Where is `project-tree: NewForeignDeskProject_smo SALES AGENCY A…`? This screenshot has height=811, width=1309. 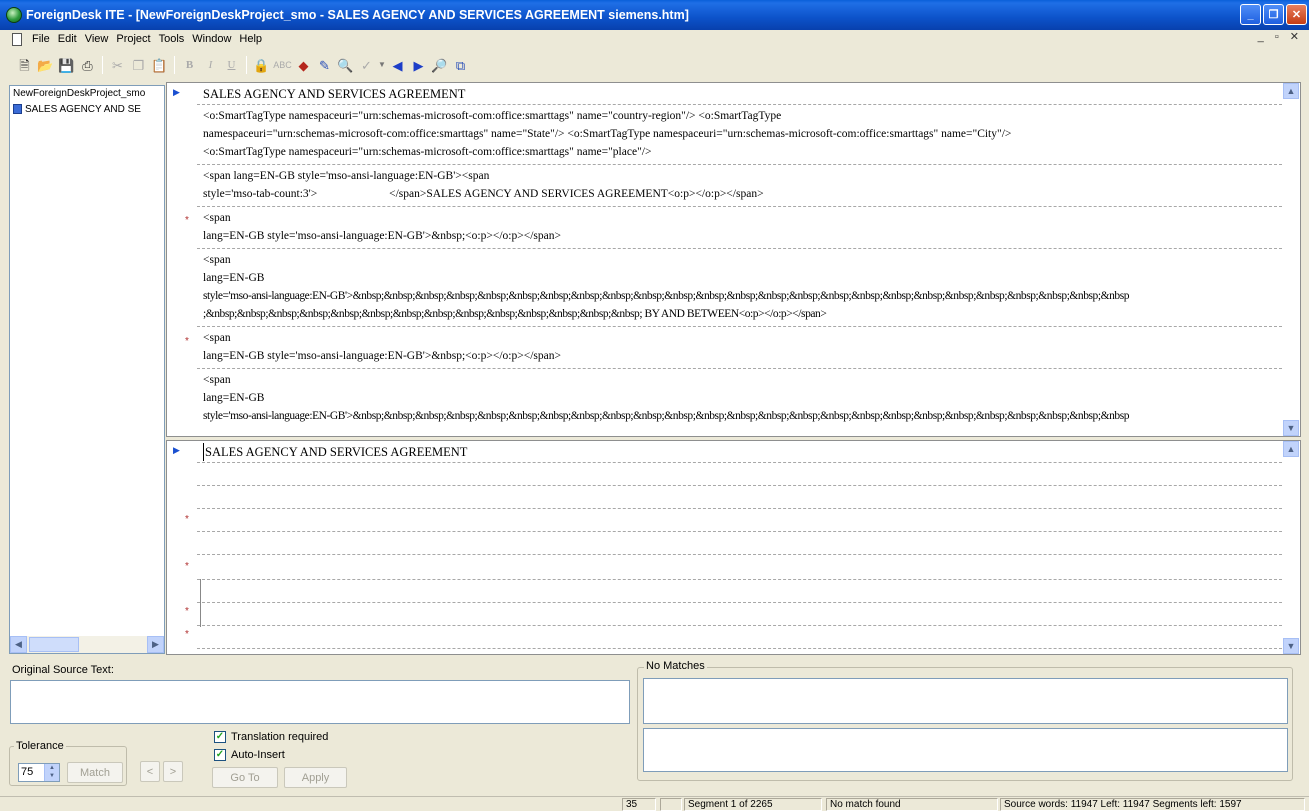
project-tree: NewForeignDeskProject_smo SALES AGENCY A… is located at coordinates (87, 369).